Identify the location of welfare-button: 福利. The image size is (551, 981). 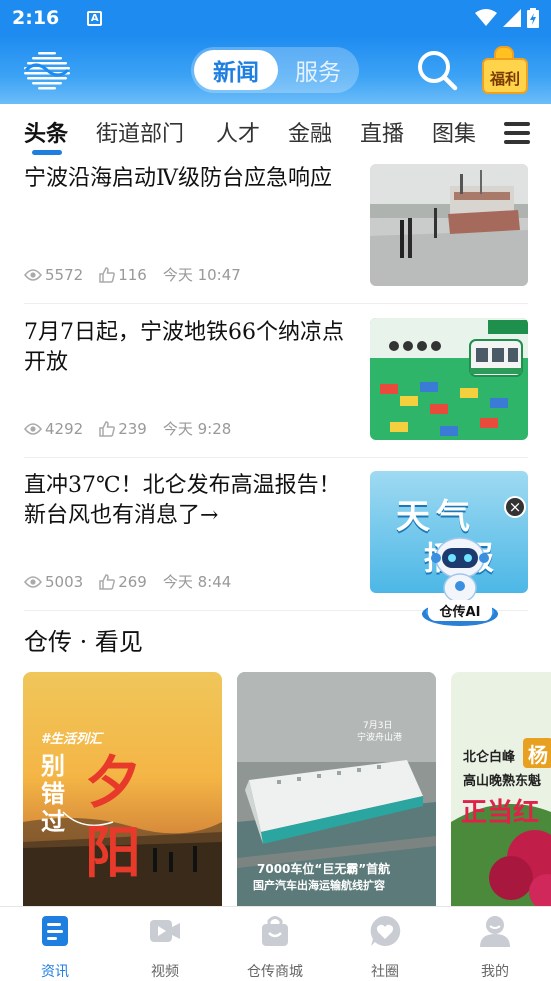
(505, 71).